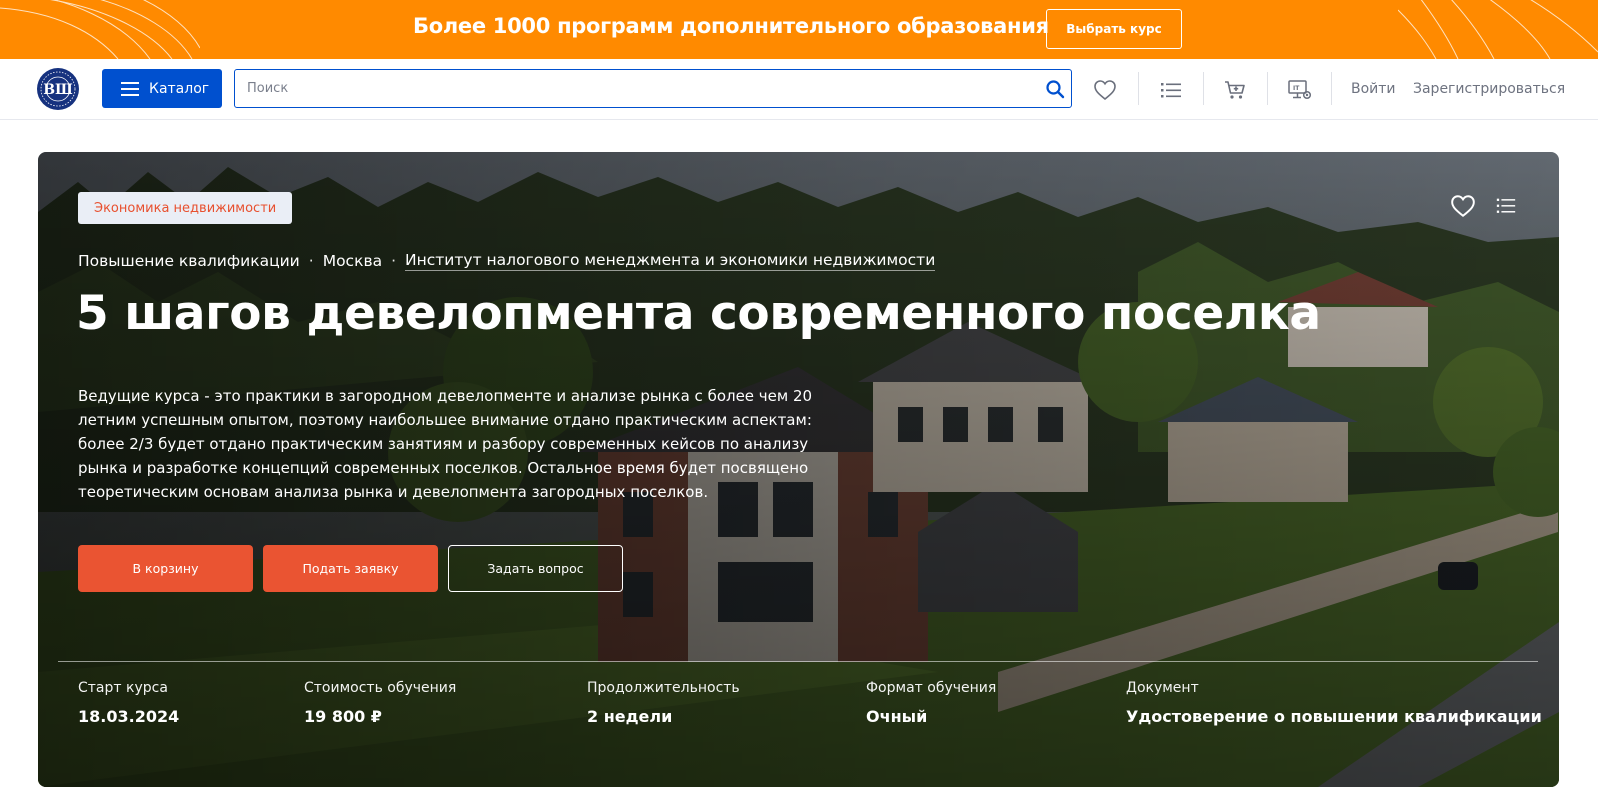 The width and height of the screenshot is (1598, 792). I want to click on search-input, so click(637, 88).